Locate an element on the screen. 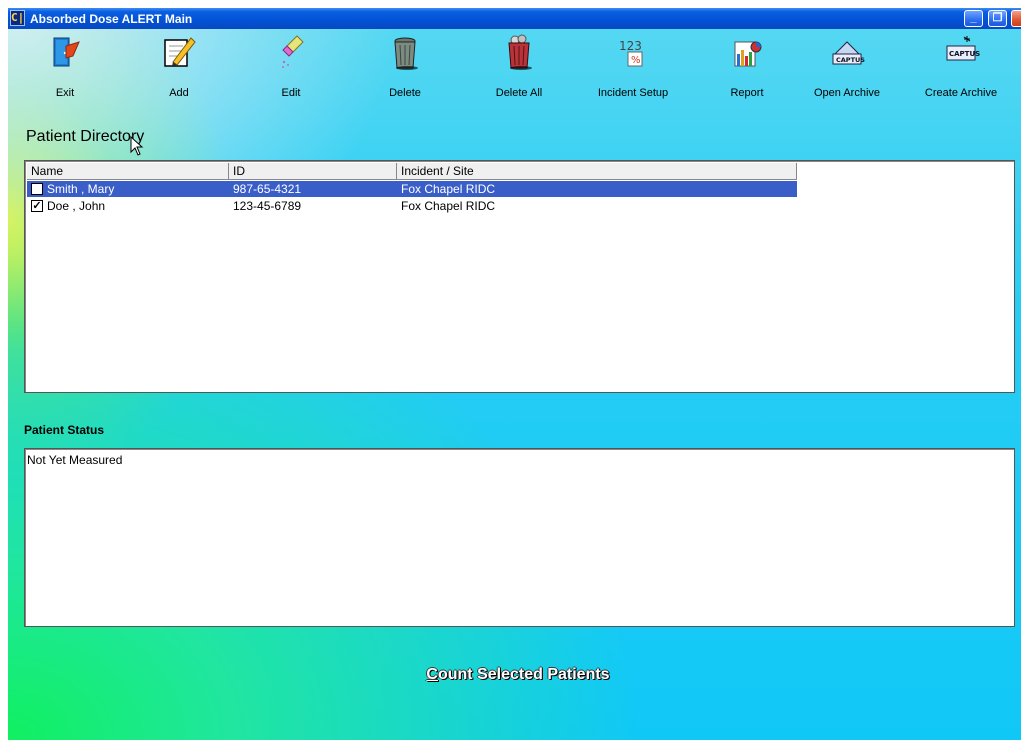  open-archive-label: Open Archive is located at coordinates (847, 93).